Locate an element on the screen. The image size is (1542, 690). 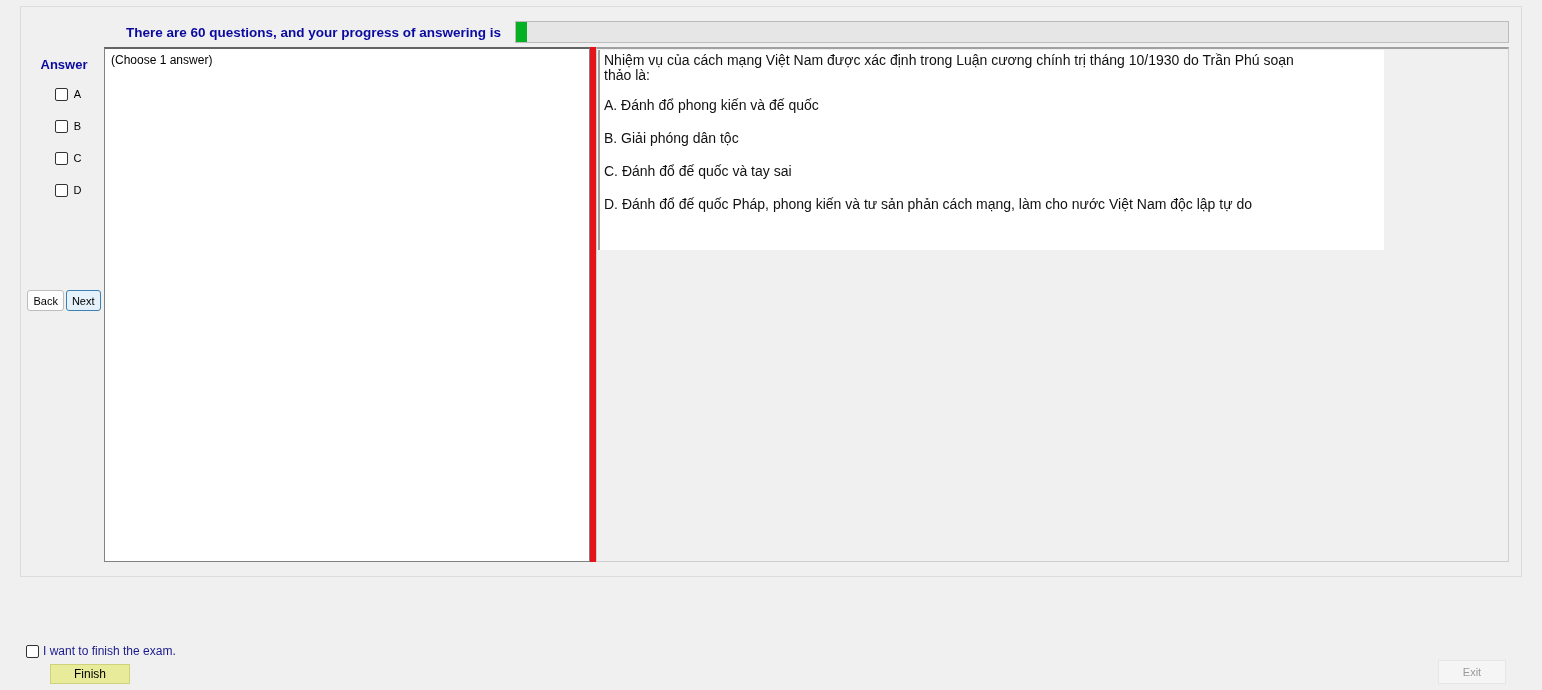
finish-checkbox is located at coordinates (32, 651).